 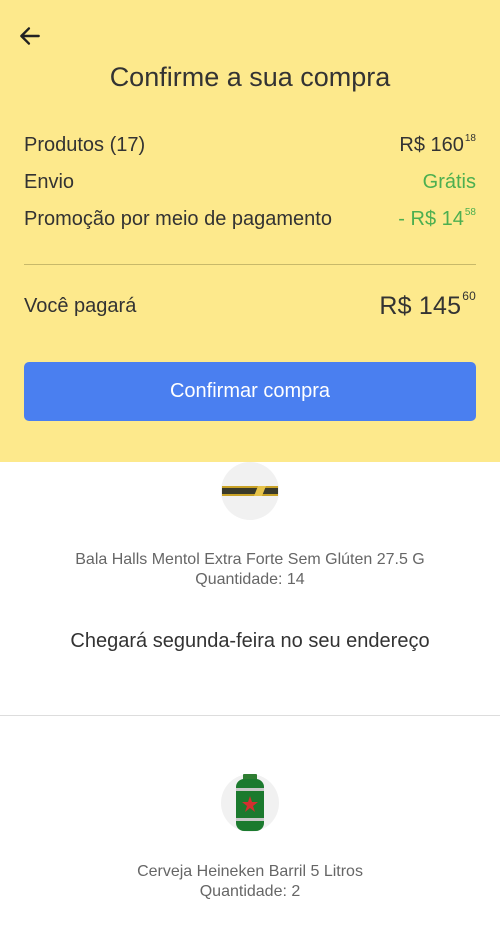 I want to click on product-quantity: Quantidade: 2, so click(x=250, y=891).